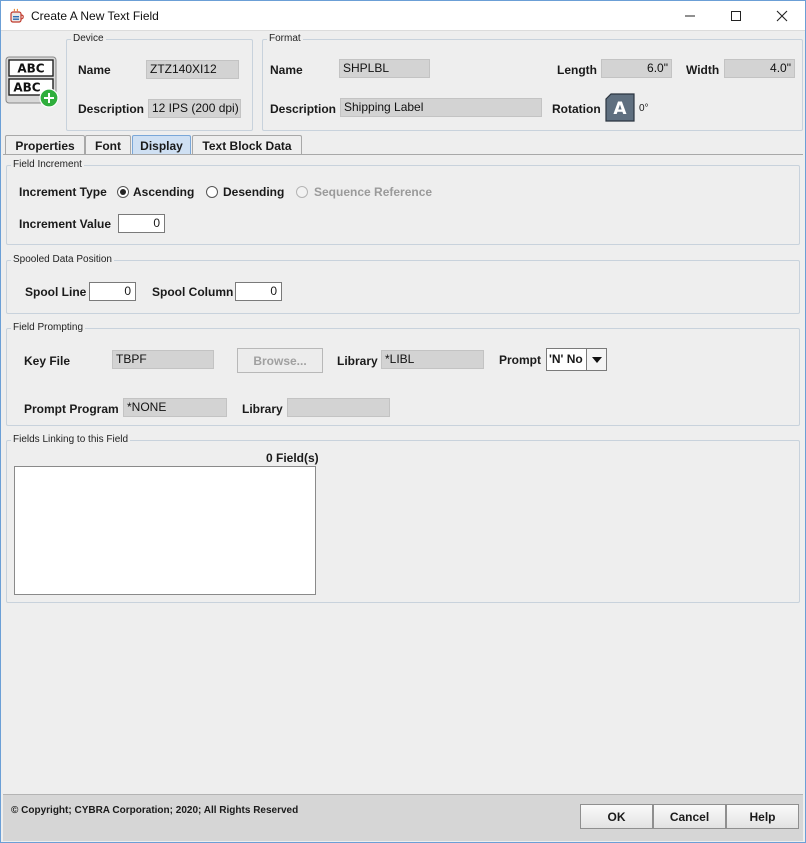  I want to click on maximize-button, so click(736, 16).